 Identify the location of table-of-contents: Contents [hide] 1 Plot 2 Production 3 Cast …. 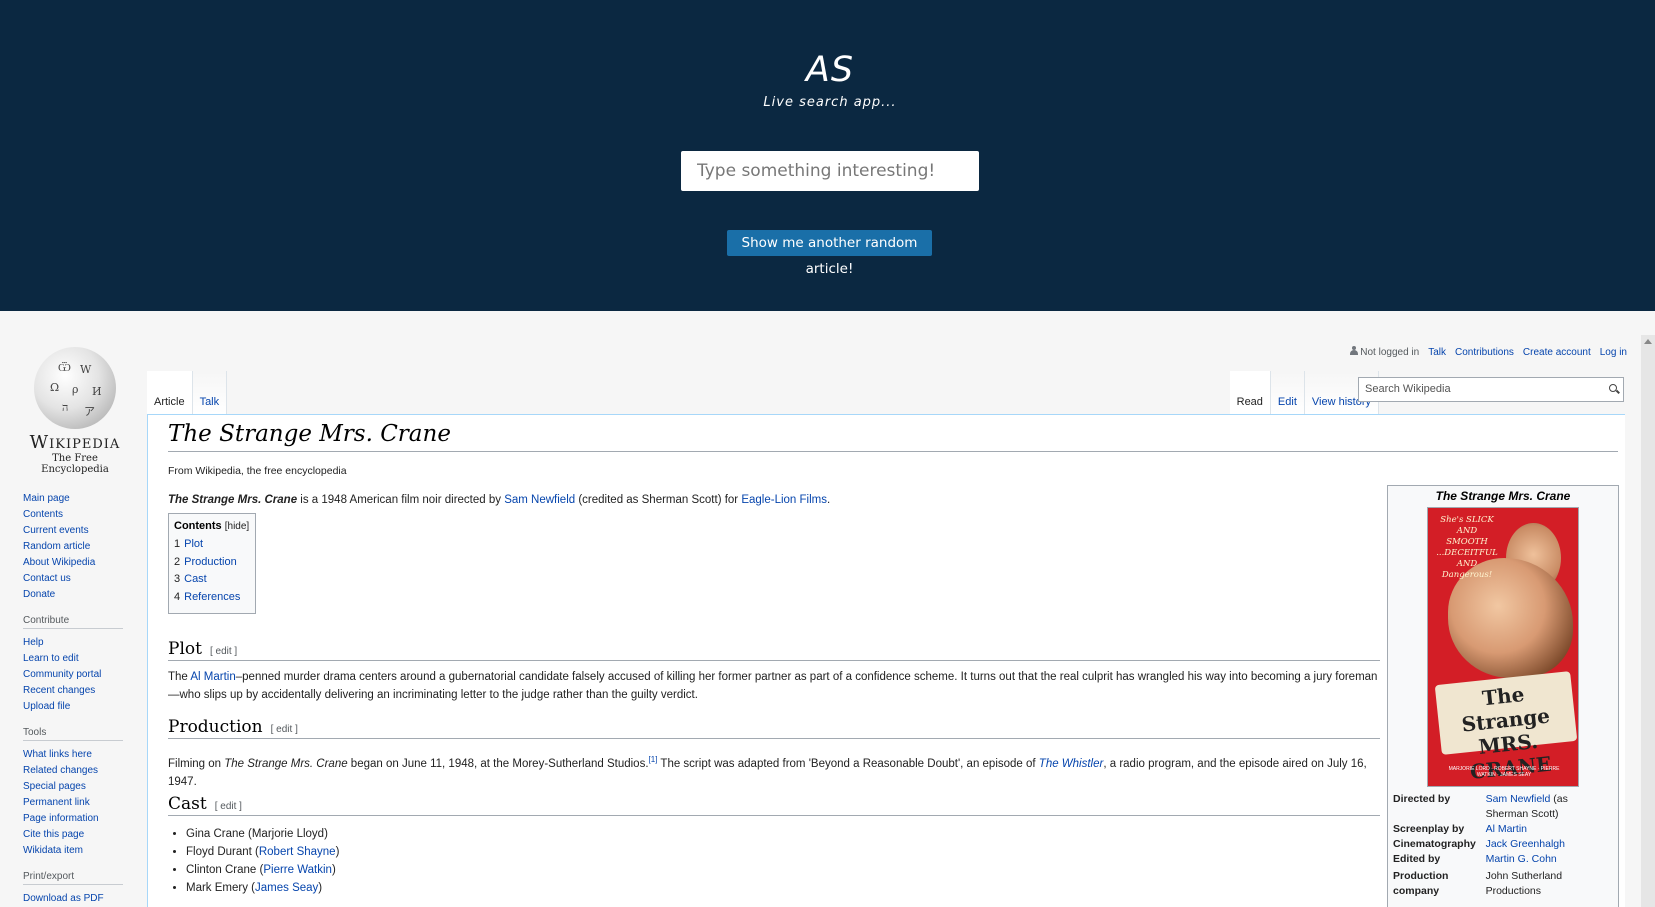
(212, 563).